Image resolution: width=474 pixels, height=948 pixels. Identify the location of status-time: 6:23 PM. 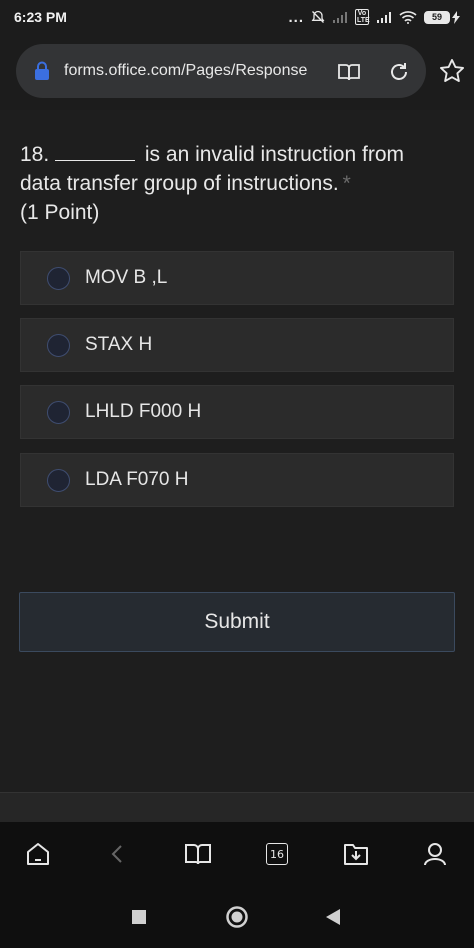
(40, 17).